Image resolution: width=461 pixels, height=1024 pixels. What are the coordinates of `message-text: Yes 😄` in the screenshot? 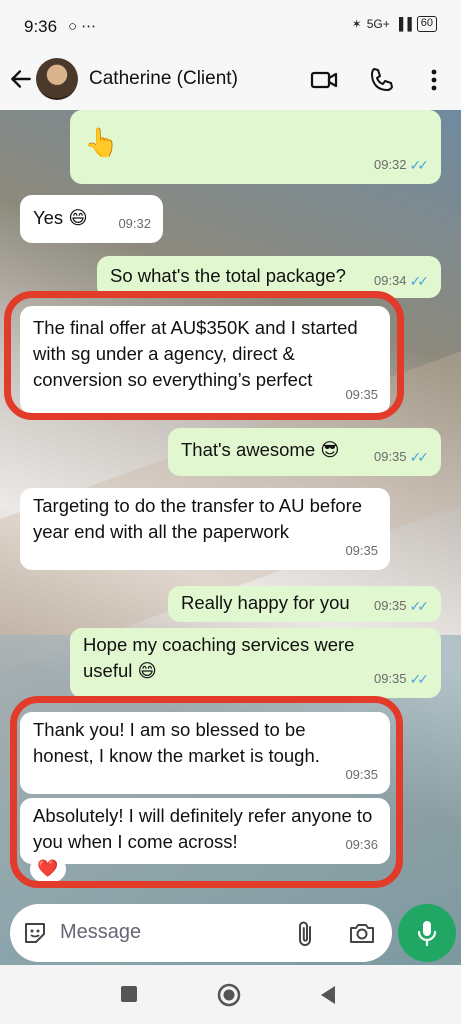 It's located at (60, 217).